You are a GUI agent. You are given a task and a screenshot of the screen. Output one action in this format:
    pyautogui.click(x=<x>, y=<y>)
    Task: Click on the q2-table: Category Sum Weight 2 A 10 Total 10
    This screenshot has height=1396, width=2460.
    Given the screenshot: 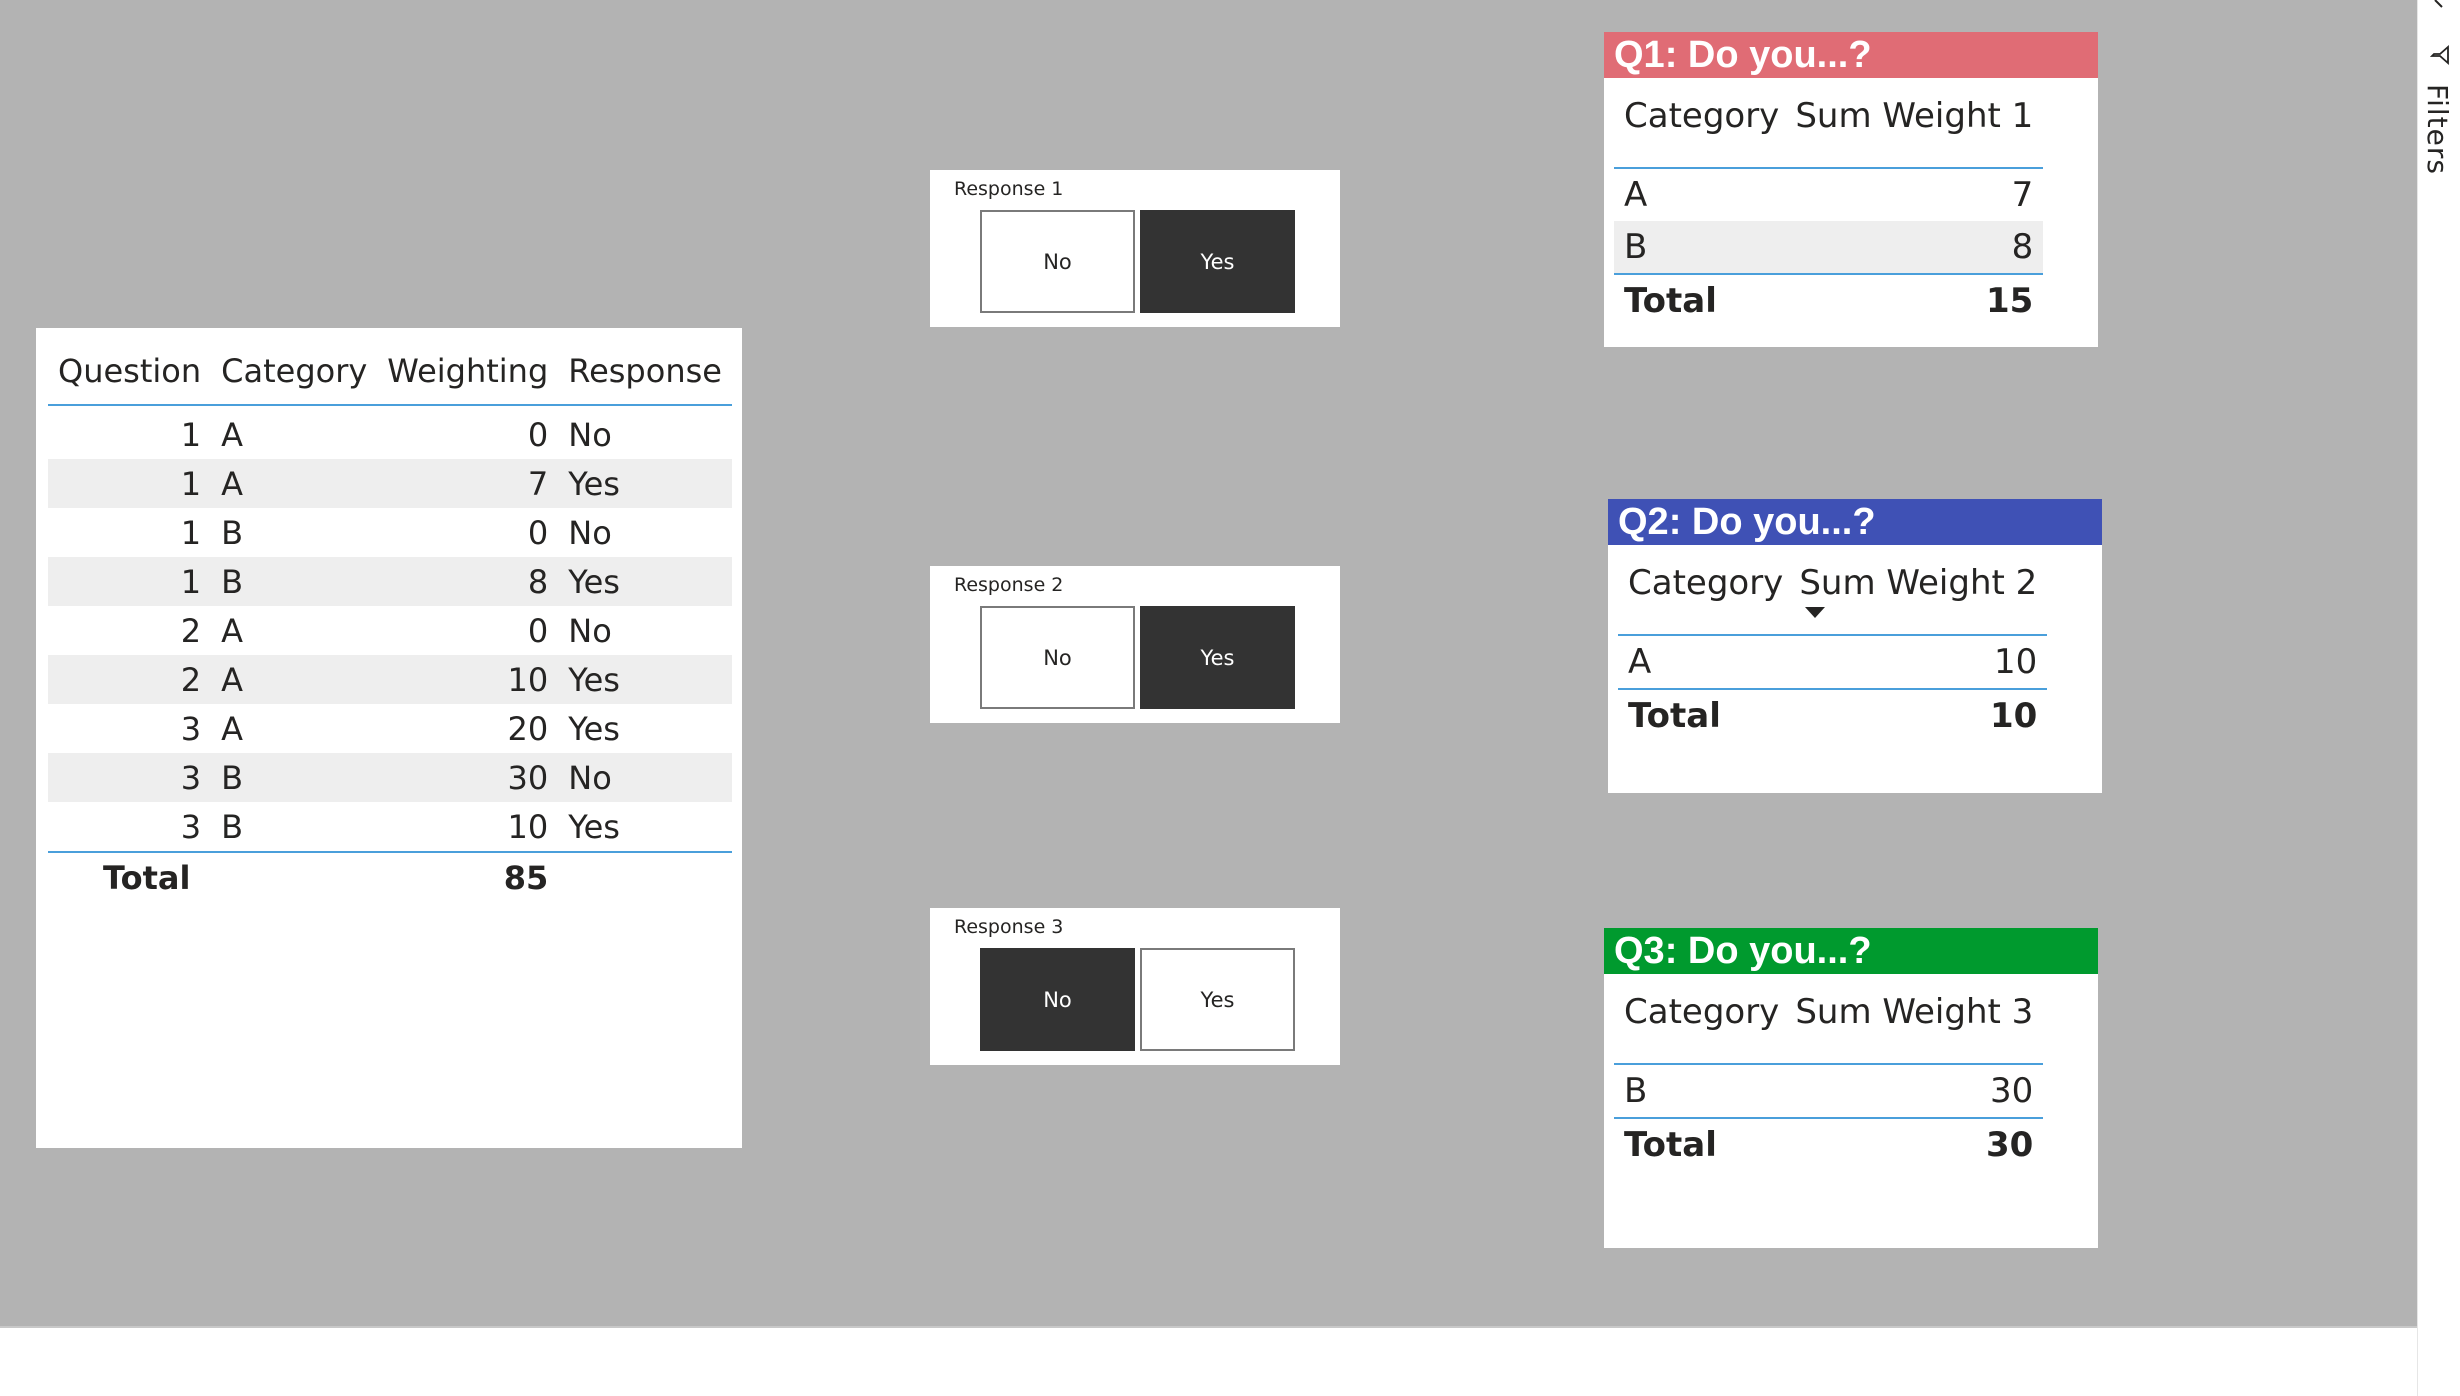 What is the action you would take?
    pyautogui.click(x=1833, y=648)
    